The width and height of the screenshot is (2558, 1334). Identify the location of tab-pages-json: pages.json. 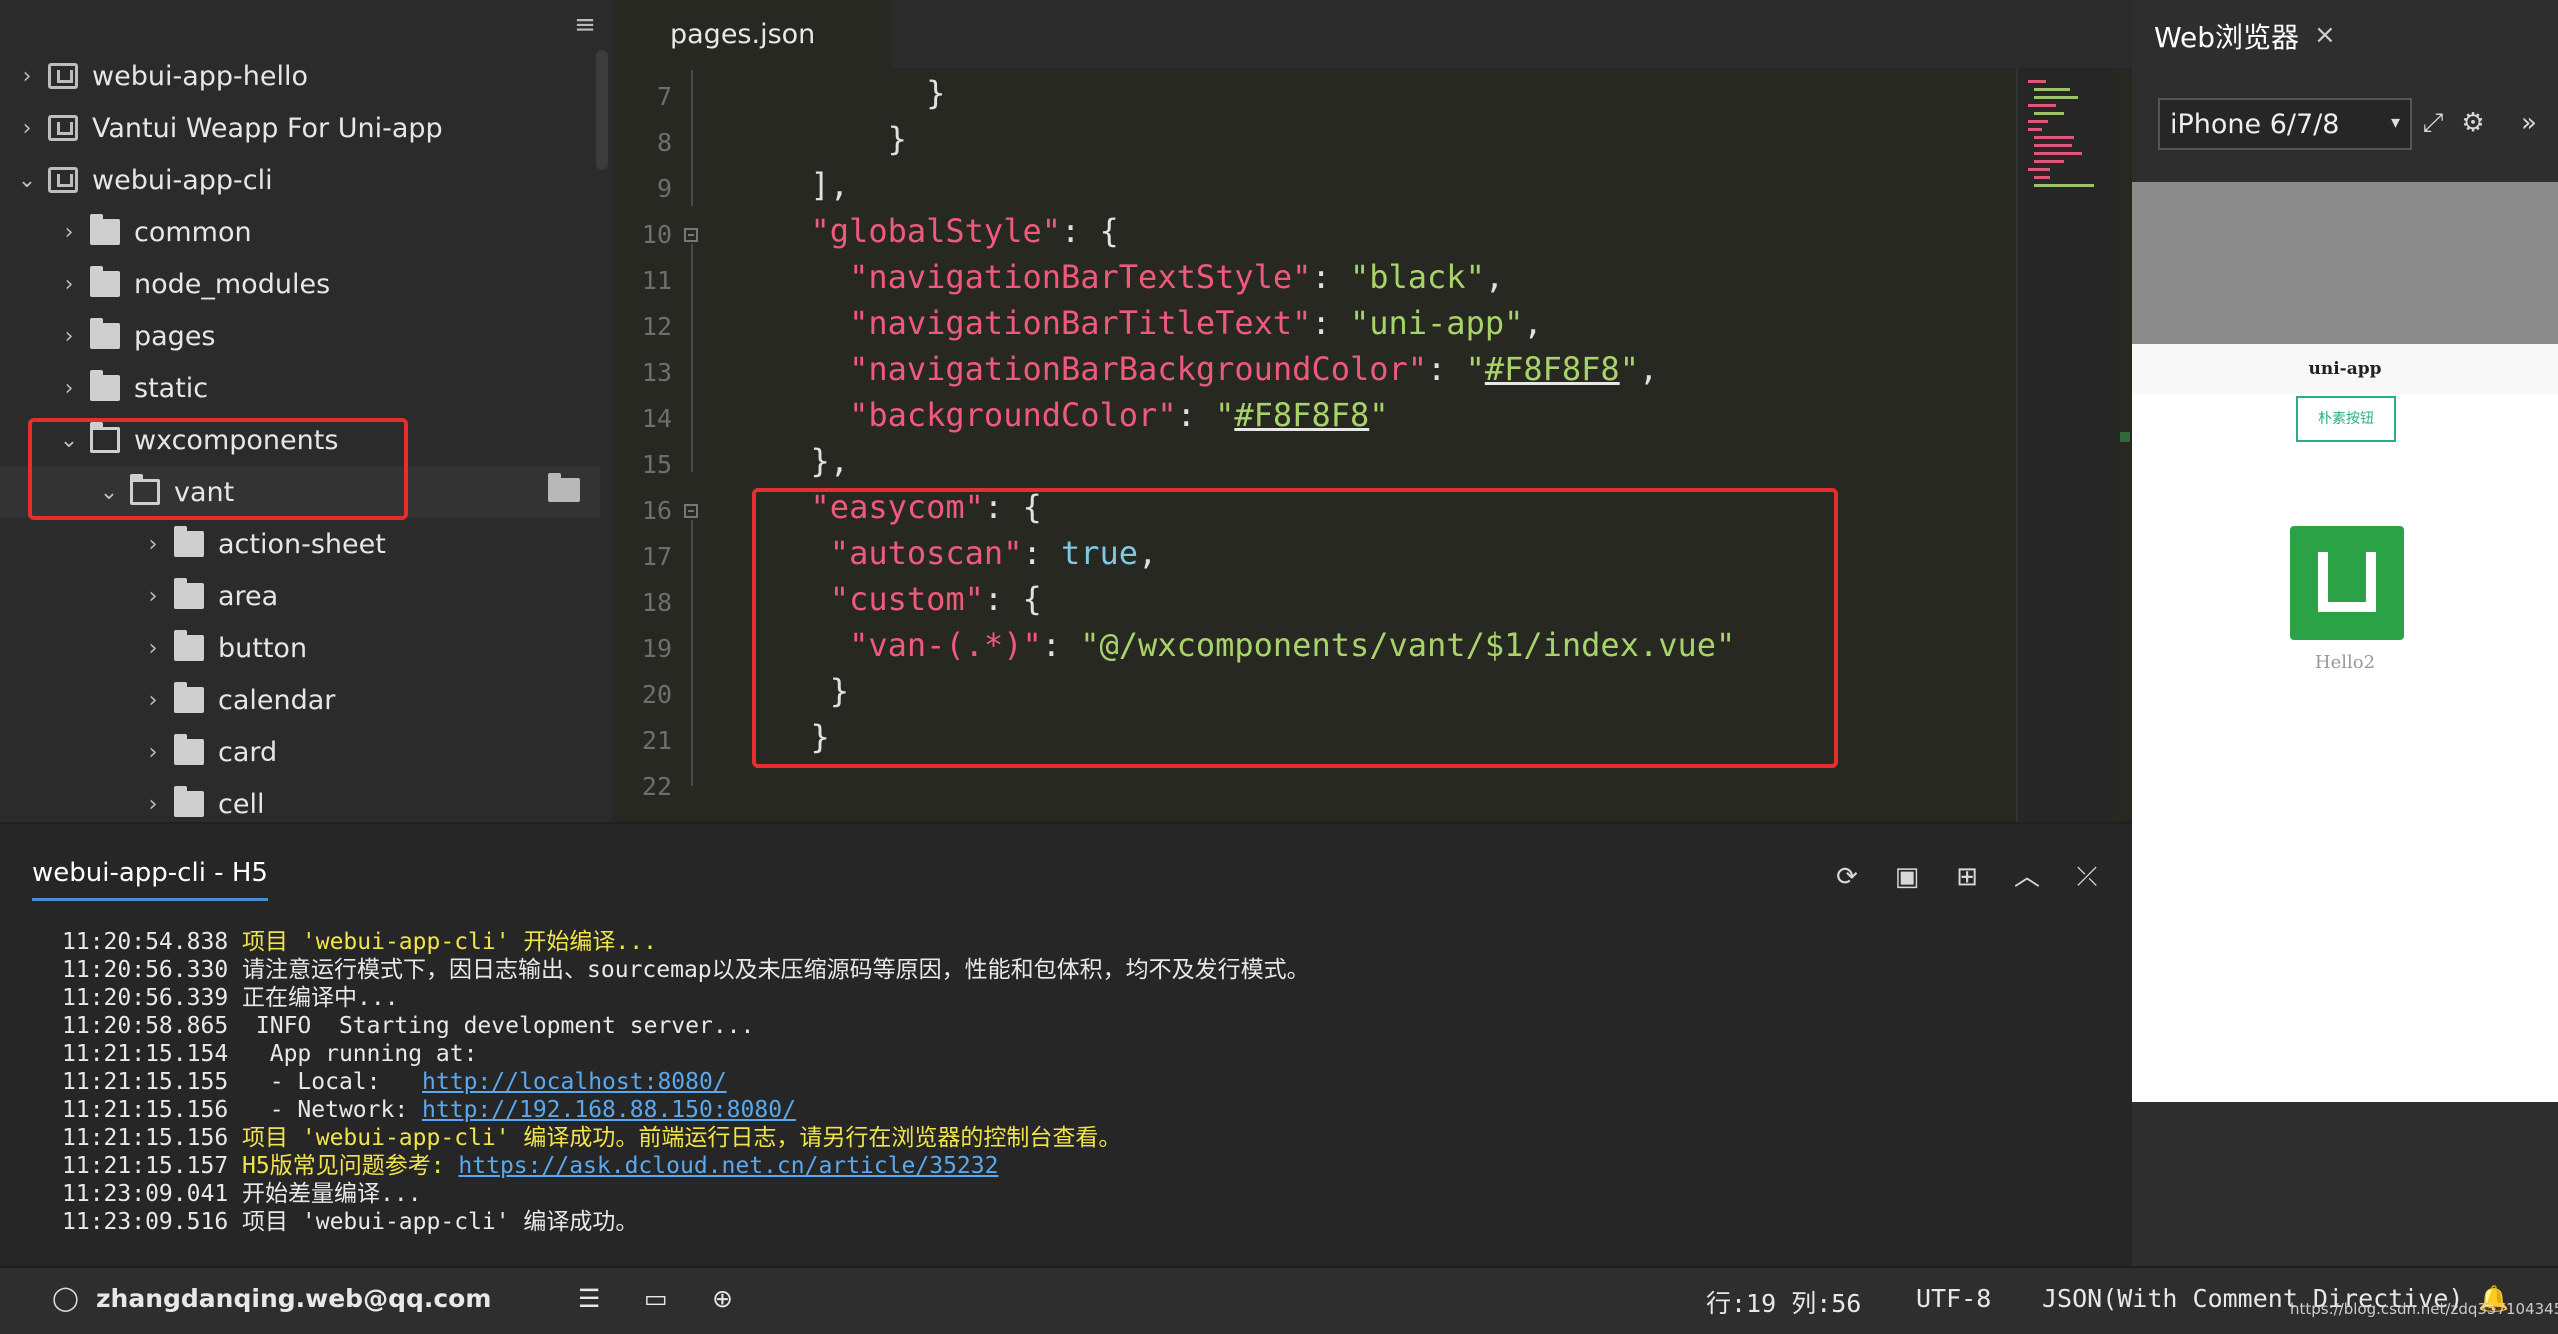
(752, 34).